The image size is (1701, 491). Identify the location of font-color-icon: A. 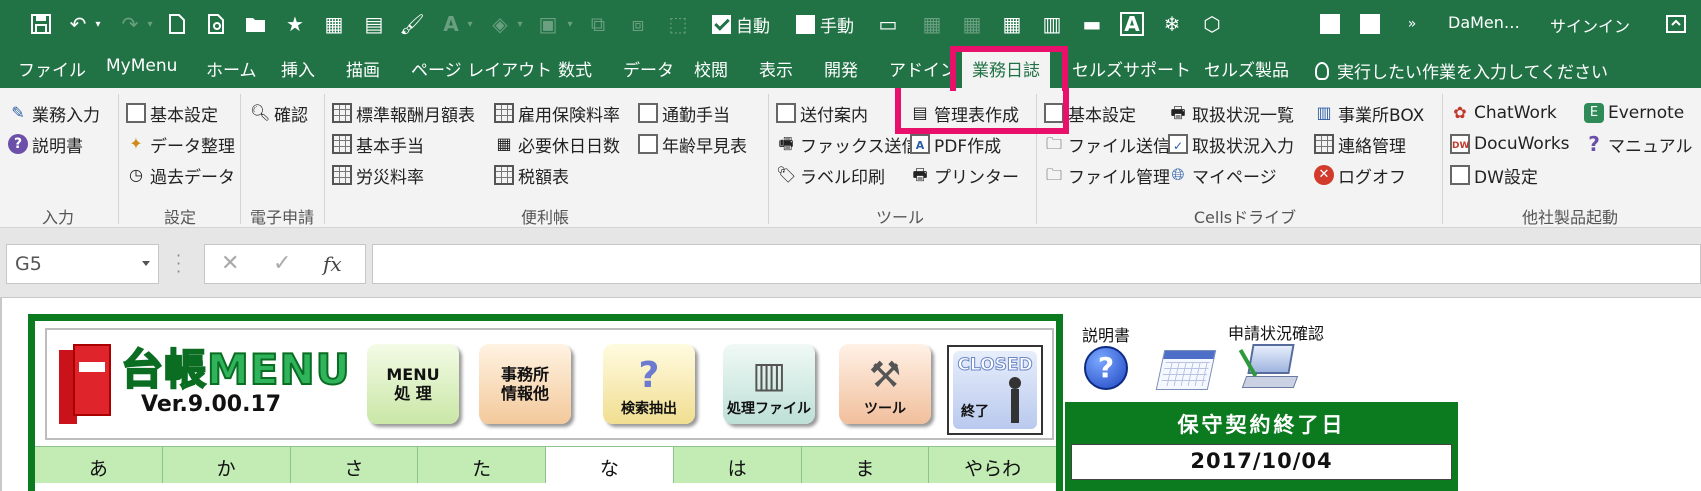
(451, 24).